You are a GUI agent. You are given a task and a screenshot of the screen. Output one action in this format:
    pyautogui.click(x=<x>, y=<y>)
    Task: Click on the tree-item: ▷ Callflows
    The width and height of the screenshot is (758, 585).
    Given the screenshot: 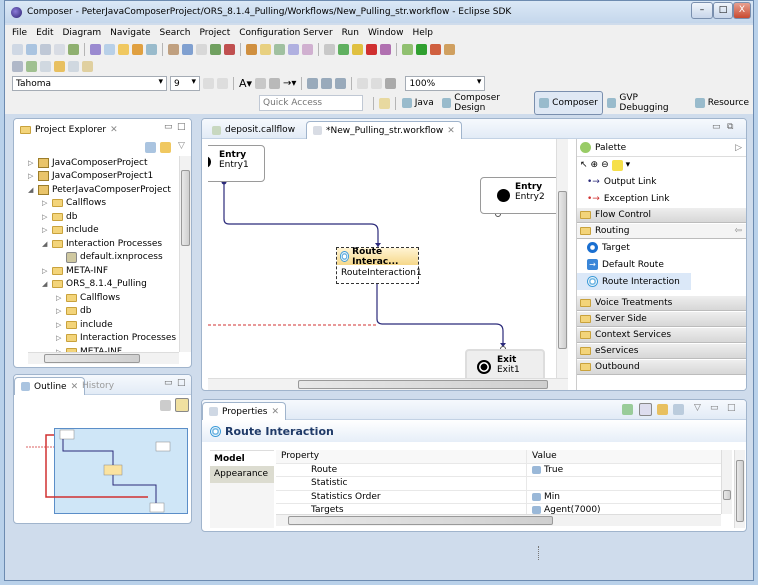 What is the action you would take?
    pyautogui.click(x=103, y=204)
    